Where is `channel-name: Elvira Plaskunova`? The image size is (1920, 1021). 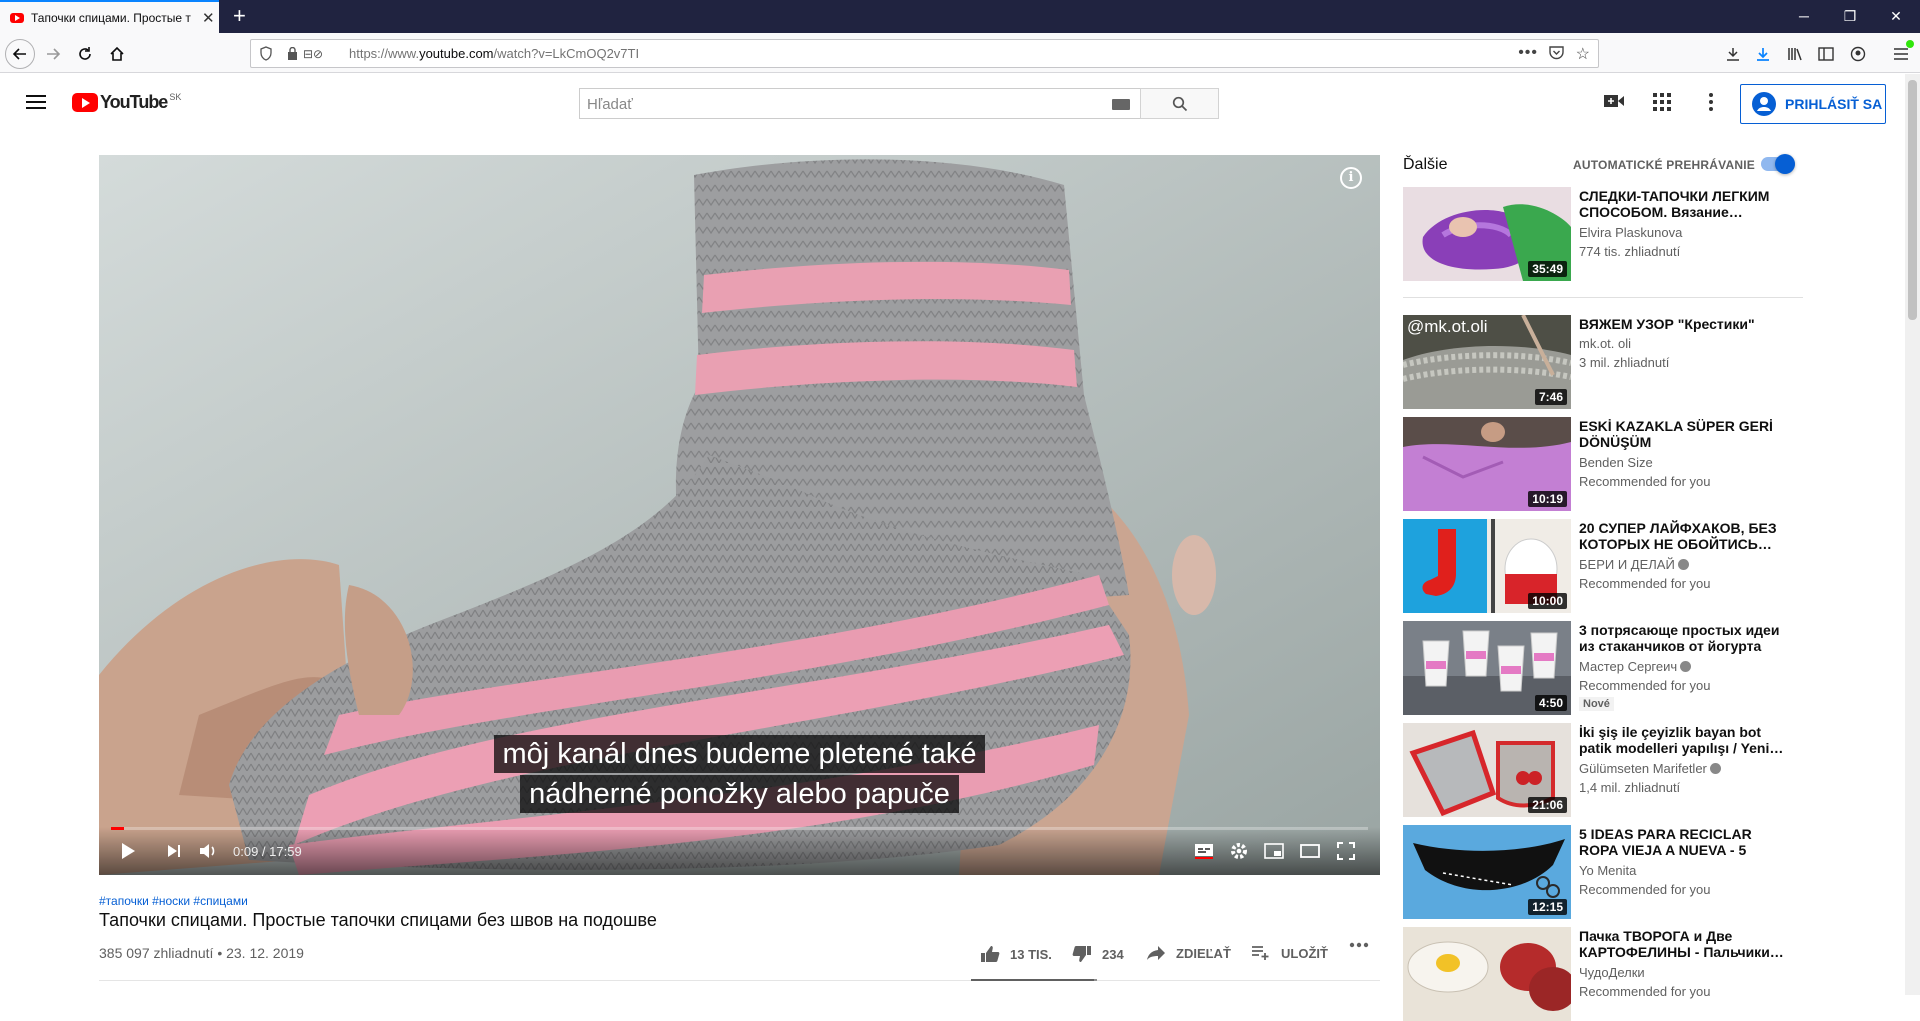
channel-name: Elvira Plaskunova is located at coordinates (1631, 232).